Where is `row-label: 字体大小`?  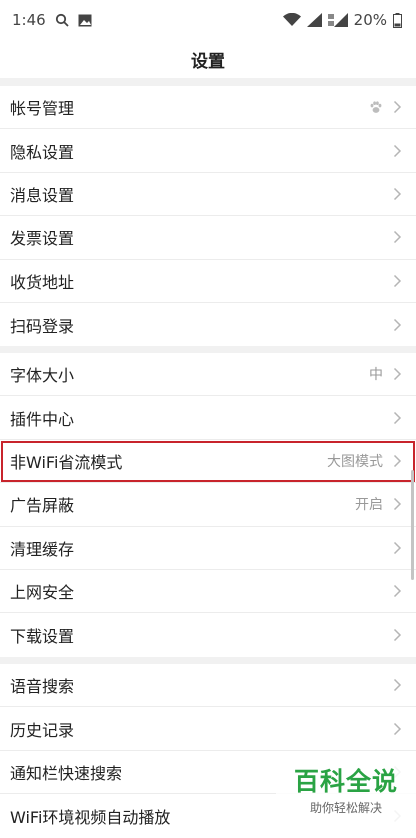 row-label: 字体大小 is located at coordinates (42, 376).